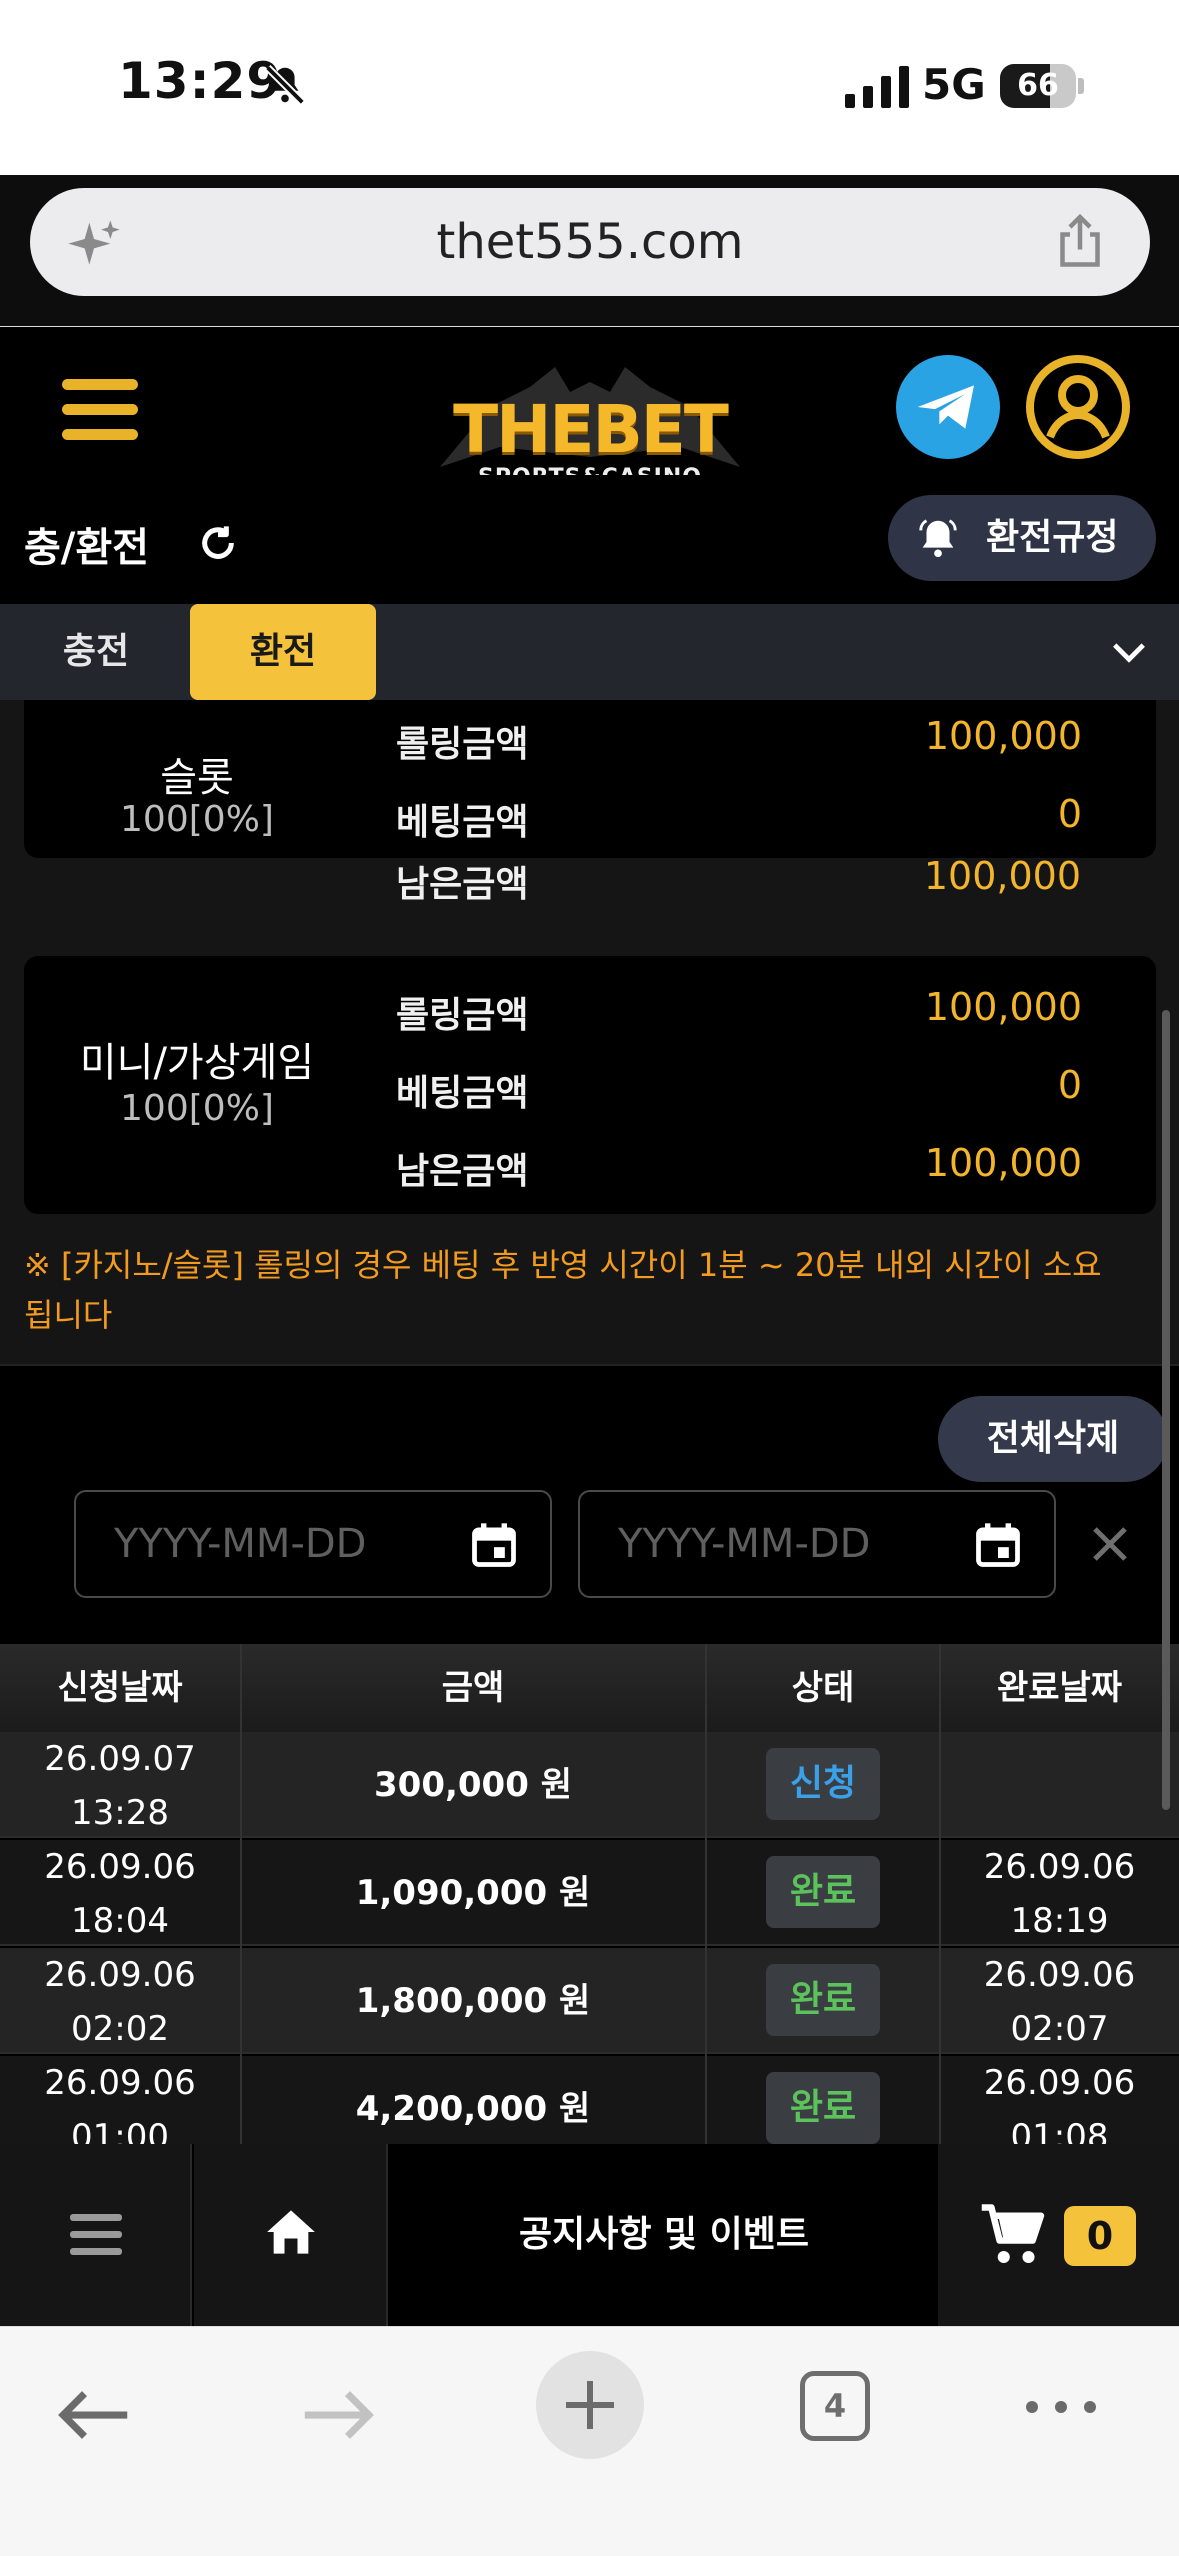  Describe the element at coordinates (589, 540) in the screenshot. I see `page-title-row: 충/환전 환전규정` at that location.